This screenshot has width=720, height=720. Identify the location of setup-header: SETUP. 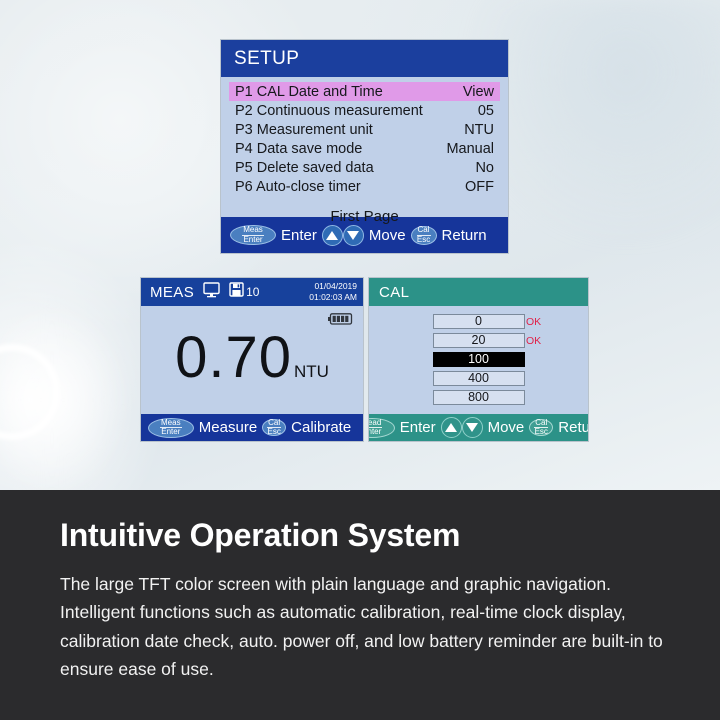
(364, 58).